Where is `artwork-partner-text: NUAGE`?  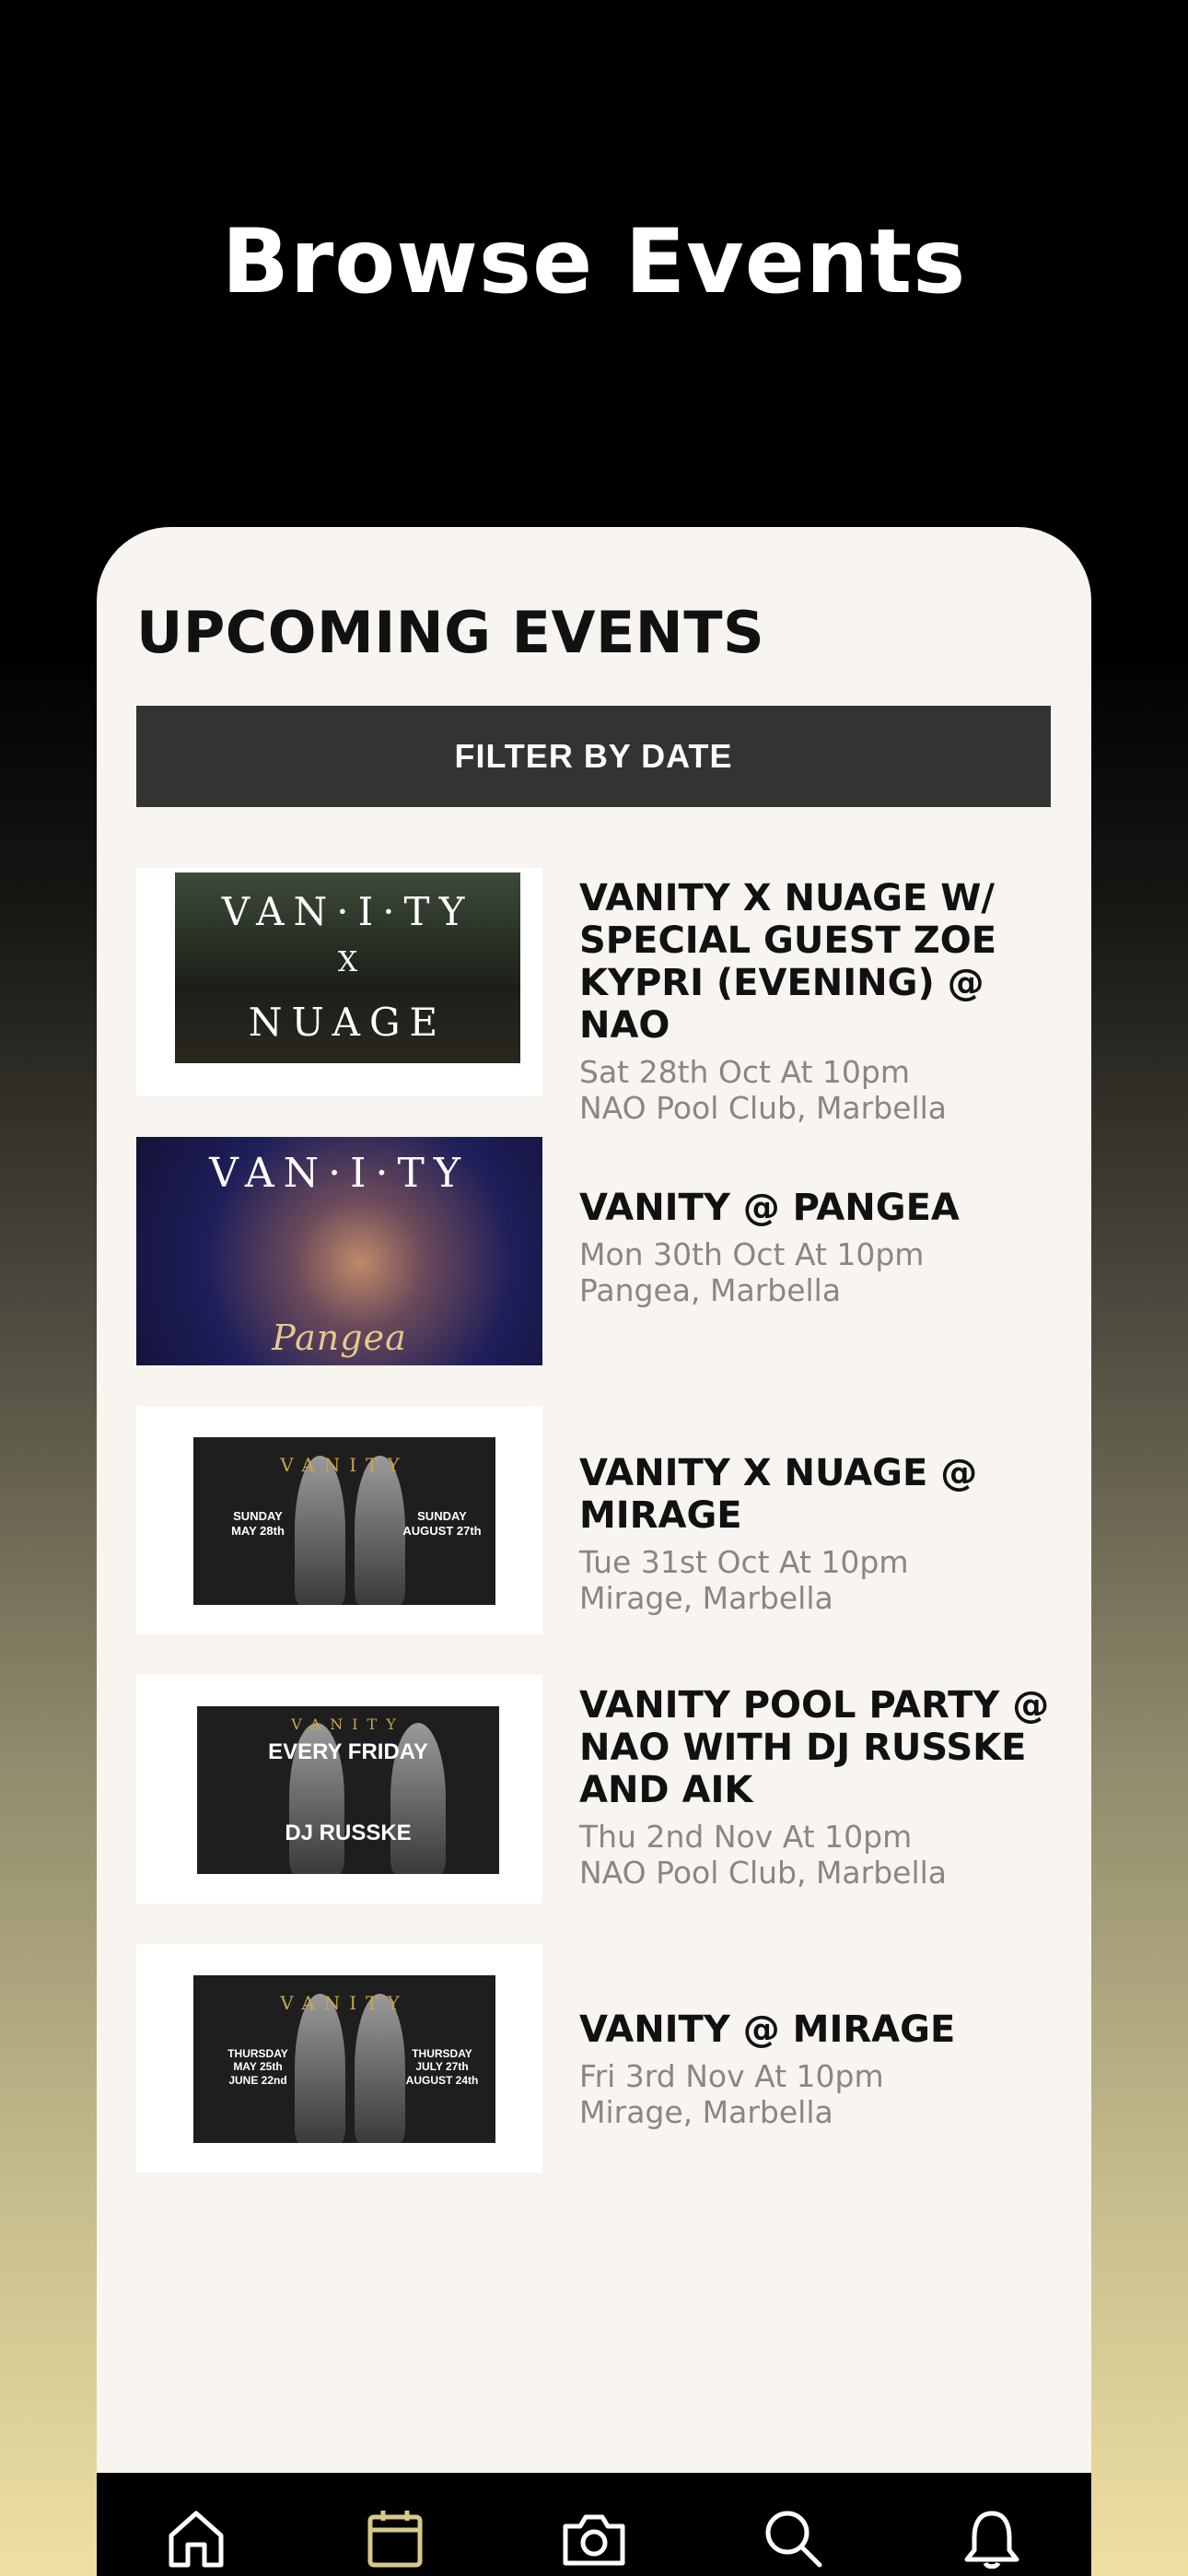
artwork-partner-text: NUAGE is located at coordinates (348, 1022).